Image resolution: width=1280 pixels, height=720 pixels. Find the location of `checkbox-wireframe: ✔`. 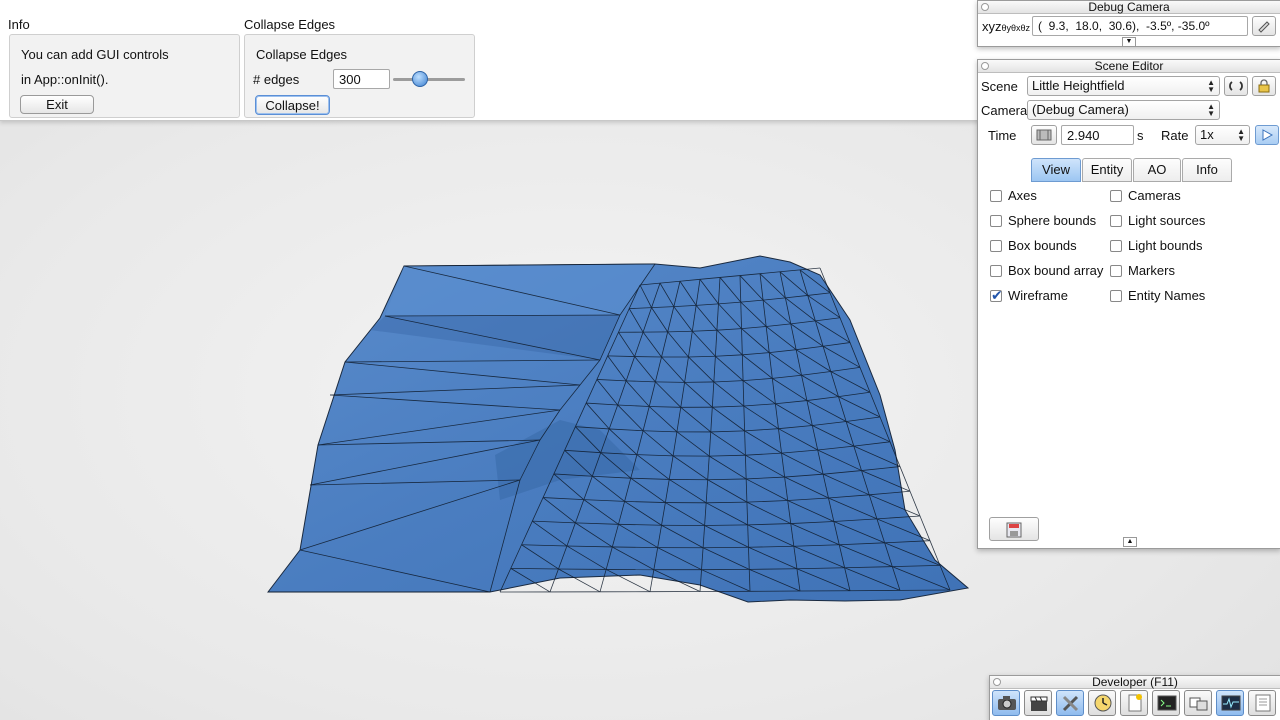

checkbox-wireframe: ✔ is located at coordinates (996, 295).